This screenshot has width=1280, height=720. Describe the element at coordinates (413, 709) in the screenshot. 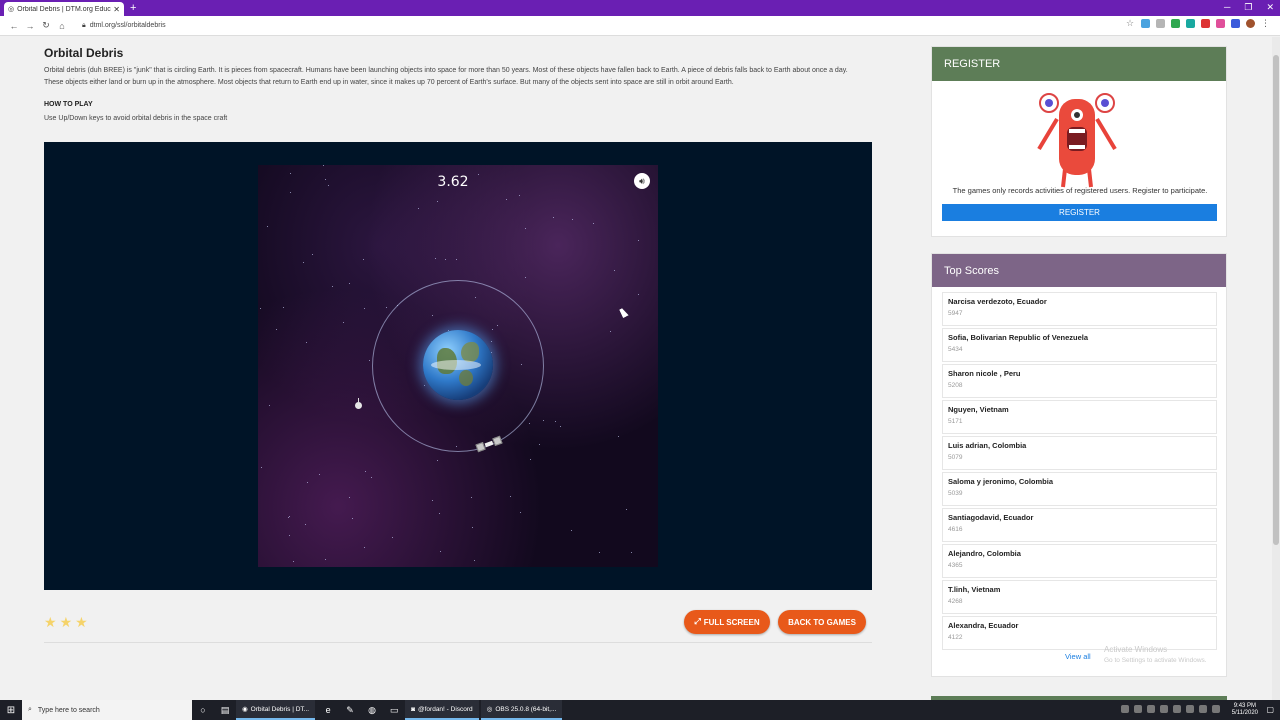

I see `discord-icon: ◙` at that location.